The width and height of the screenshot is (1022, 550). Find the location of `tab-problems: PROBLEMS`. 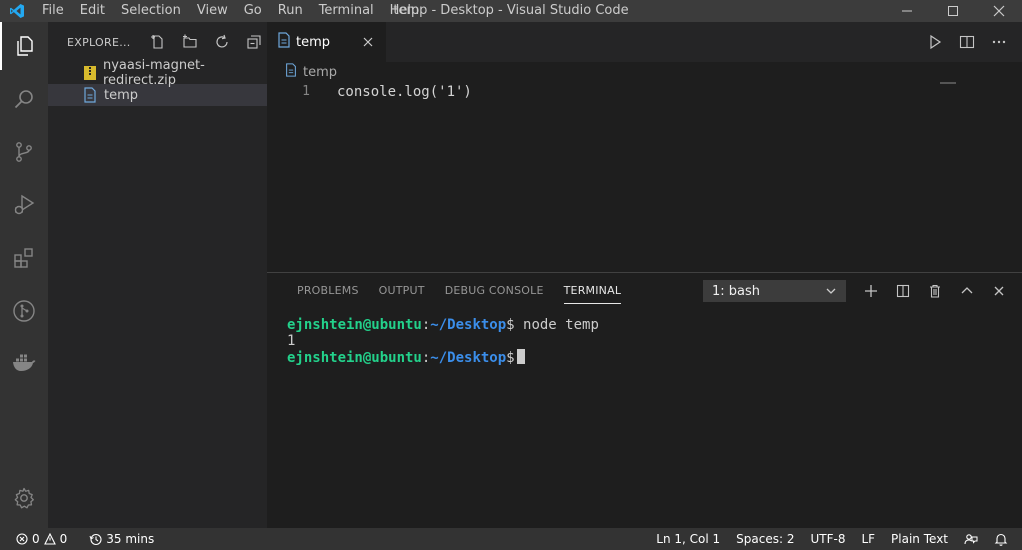

tab-problems: PROBLEMS is located at coordinates (328, 290).